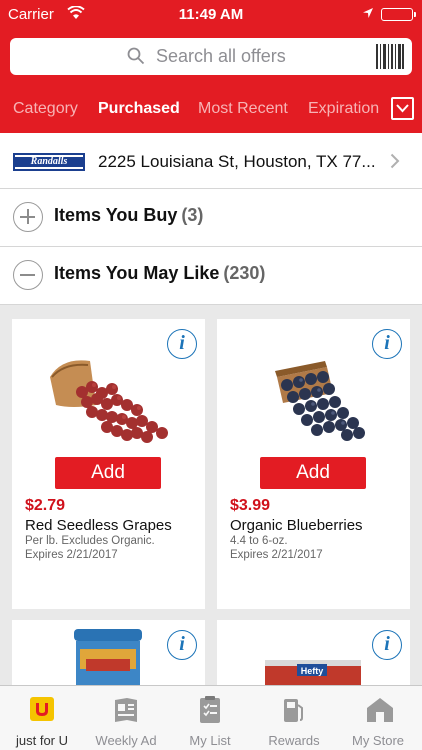  Describe the element at coordinates (116, 215) in the screenshot. I see `section-title: Items You Buy` at that location.